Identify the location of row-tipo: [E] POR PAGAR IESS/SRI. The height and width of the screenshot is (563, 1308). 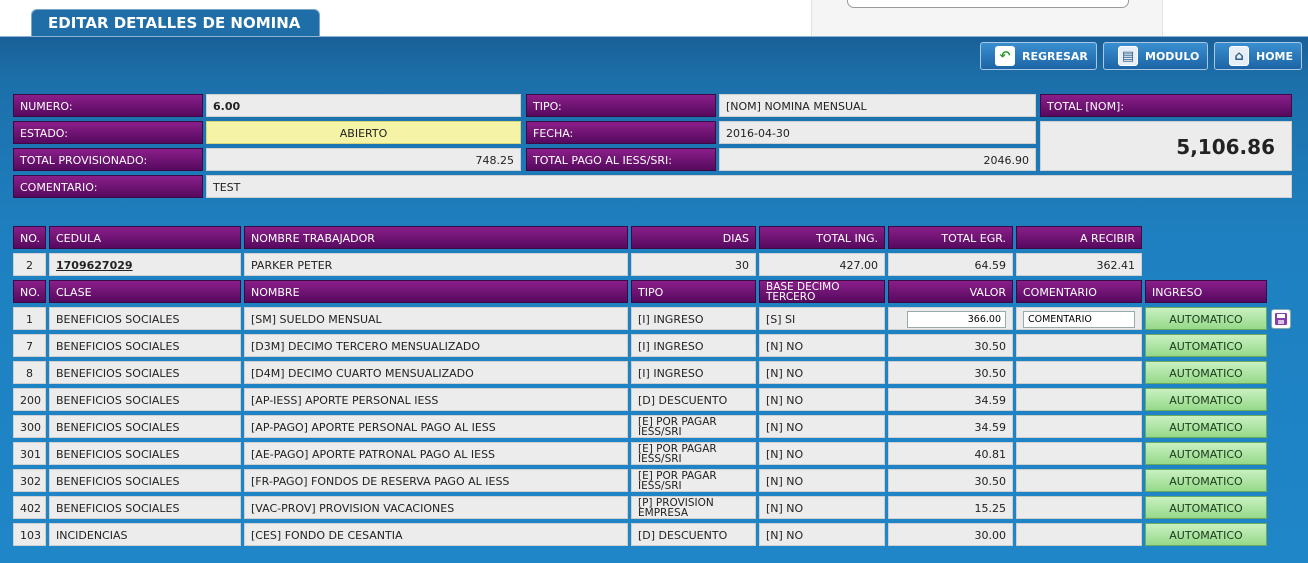
(693, 480).